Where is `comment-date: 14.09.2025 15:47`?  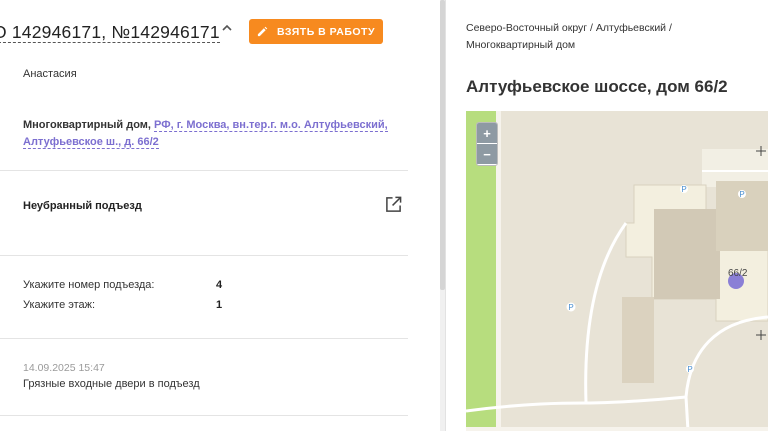
comment-date: 14.09.2025 15:47 is located at coordinates (64, 368).